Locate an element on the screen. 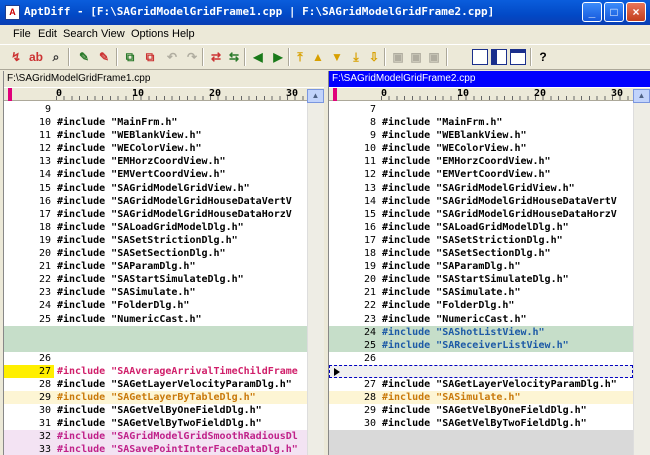 This screenshot has height=455, width=650. next-icon: ▶ is located at coordinates (278, 57).